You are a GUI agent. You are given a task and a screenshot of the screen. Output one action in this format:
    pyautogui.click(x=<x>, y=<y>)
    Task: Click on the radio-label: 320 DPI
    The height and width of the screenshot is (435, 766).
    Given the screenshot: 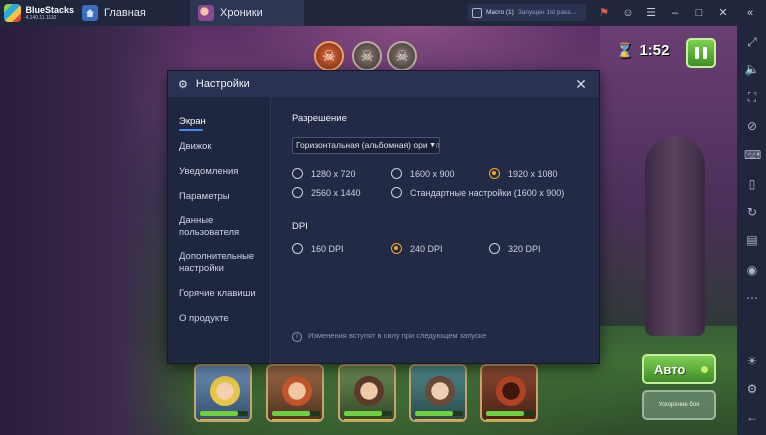 What is the action you would take?
    pyautogui.click(x=524, y=248)
    